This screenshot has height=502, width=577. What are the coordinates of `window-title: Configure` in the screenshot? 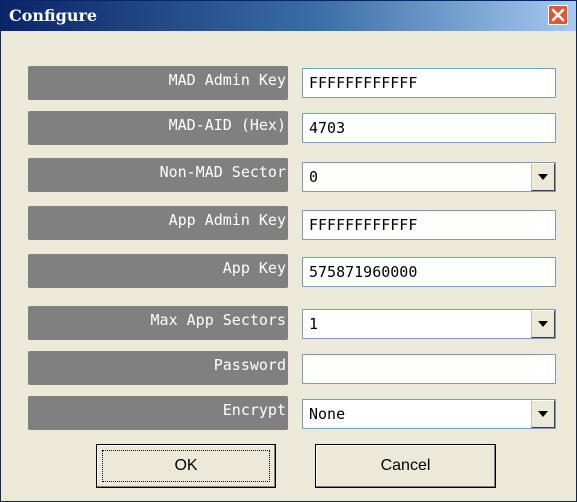 It's located at (53, 15).